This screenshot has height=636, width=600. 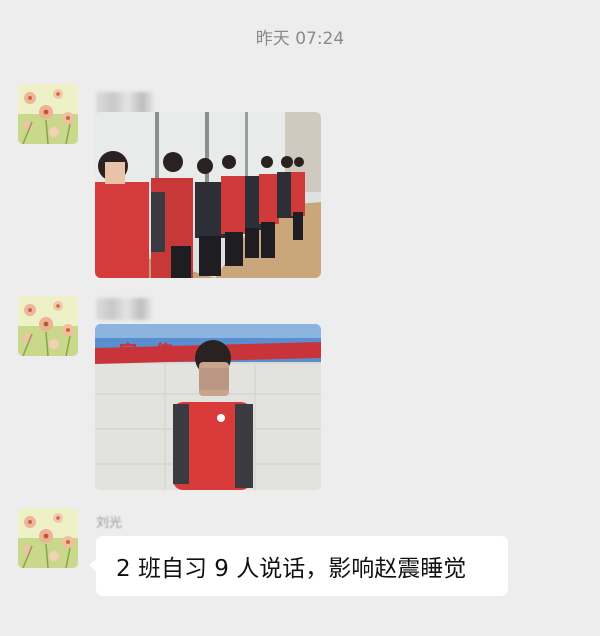 What do you see at coordinates (300, 39) in the screenshot?
I see `chat-timestamp: 昨天 07:24` at bounding box center [300, 39].